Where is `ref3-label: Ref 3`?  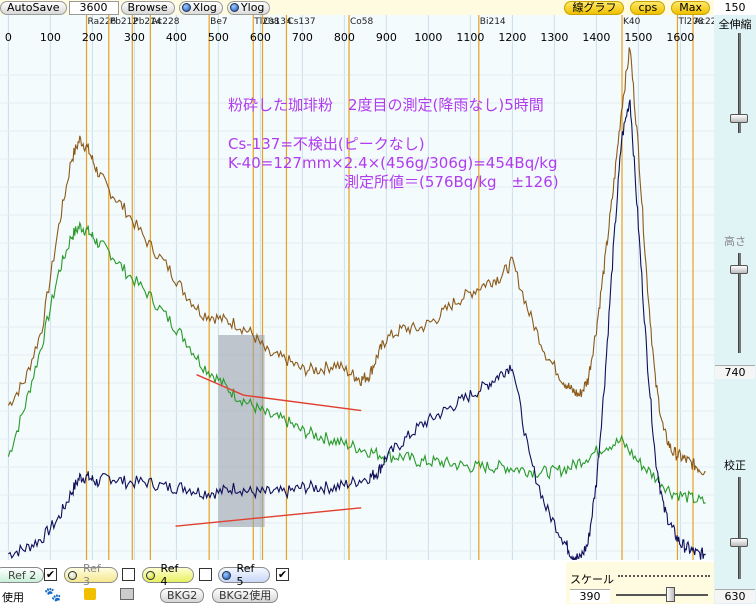
ref3-label: Ref 3 is located at coordinates (91, 575).